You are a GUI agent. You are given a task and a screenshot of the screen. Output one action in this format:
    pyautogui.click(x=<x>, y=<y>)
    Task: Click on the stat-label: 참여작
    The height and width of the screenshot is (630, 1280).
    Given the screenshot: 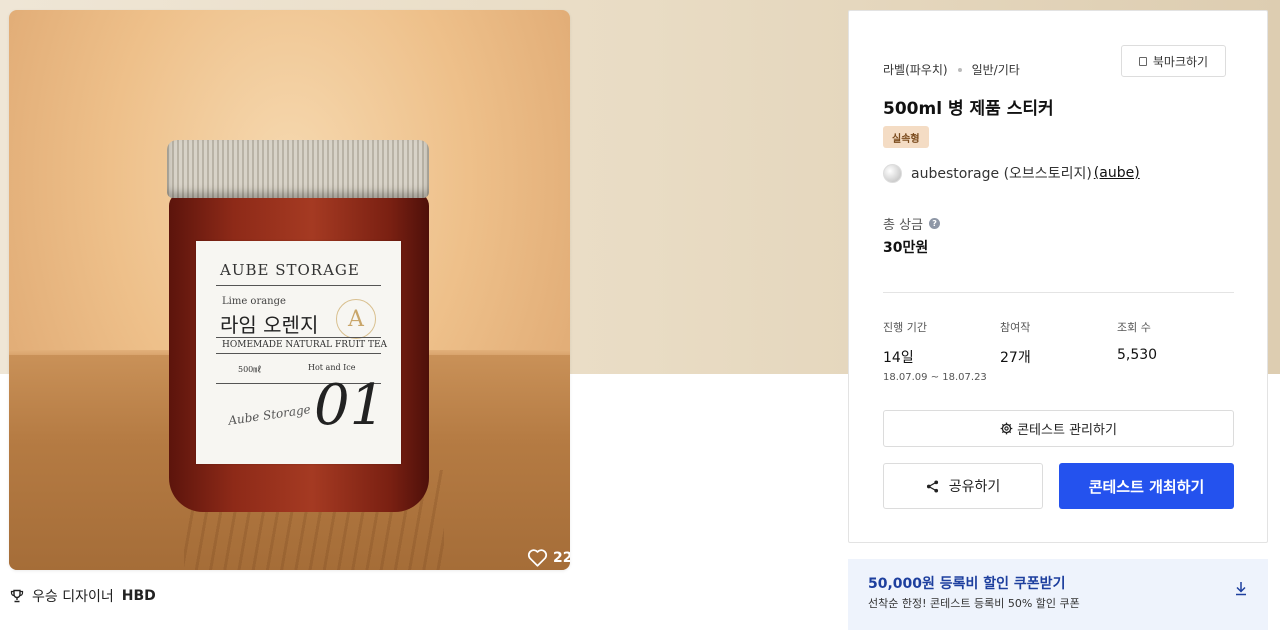 What is the action you would take?
    pyautogui.click(x=1015, y=327)
    